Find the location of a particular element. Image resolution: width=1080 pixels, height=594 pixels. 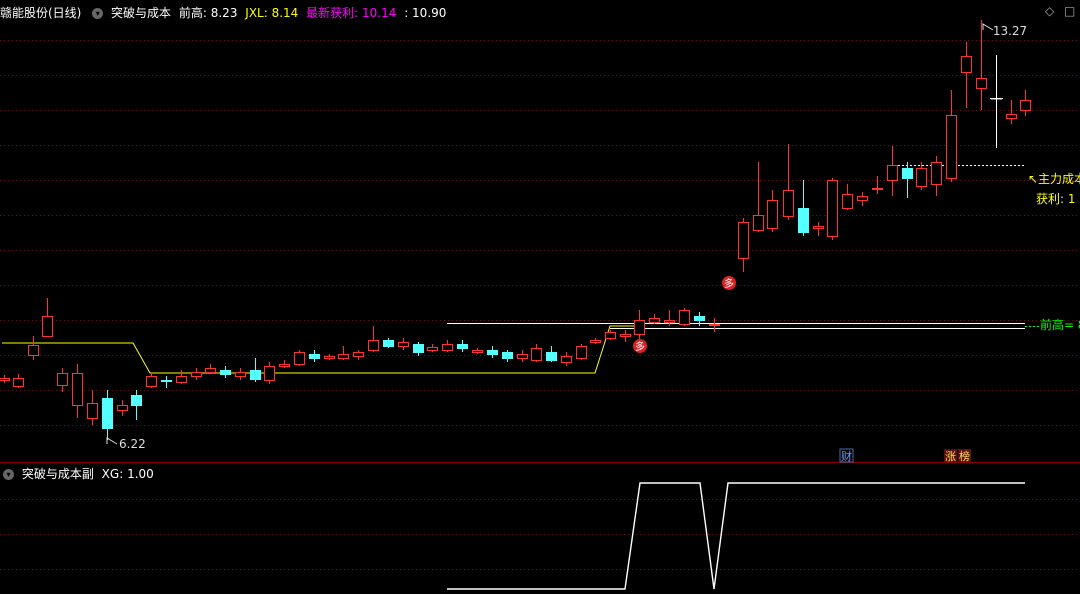

qiangao-label: 前高: is located at coordinates (194, 13).